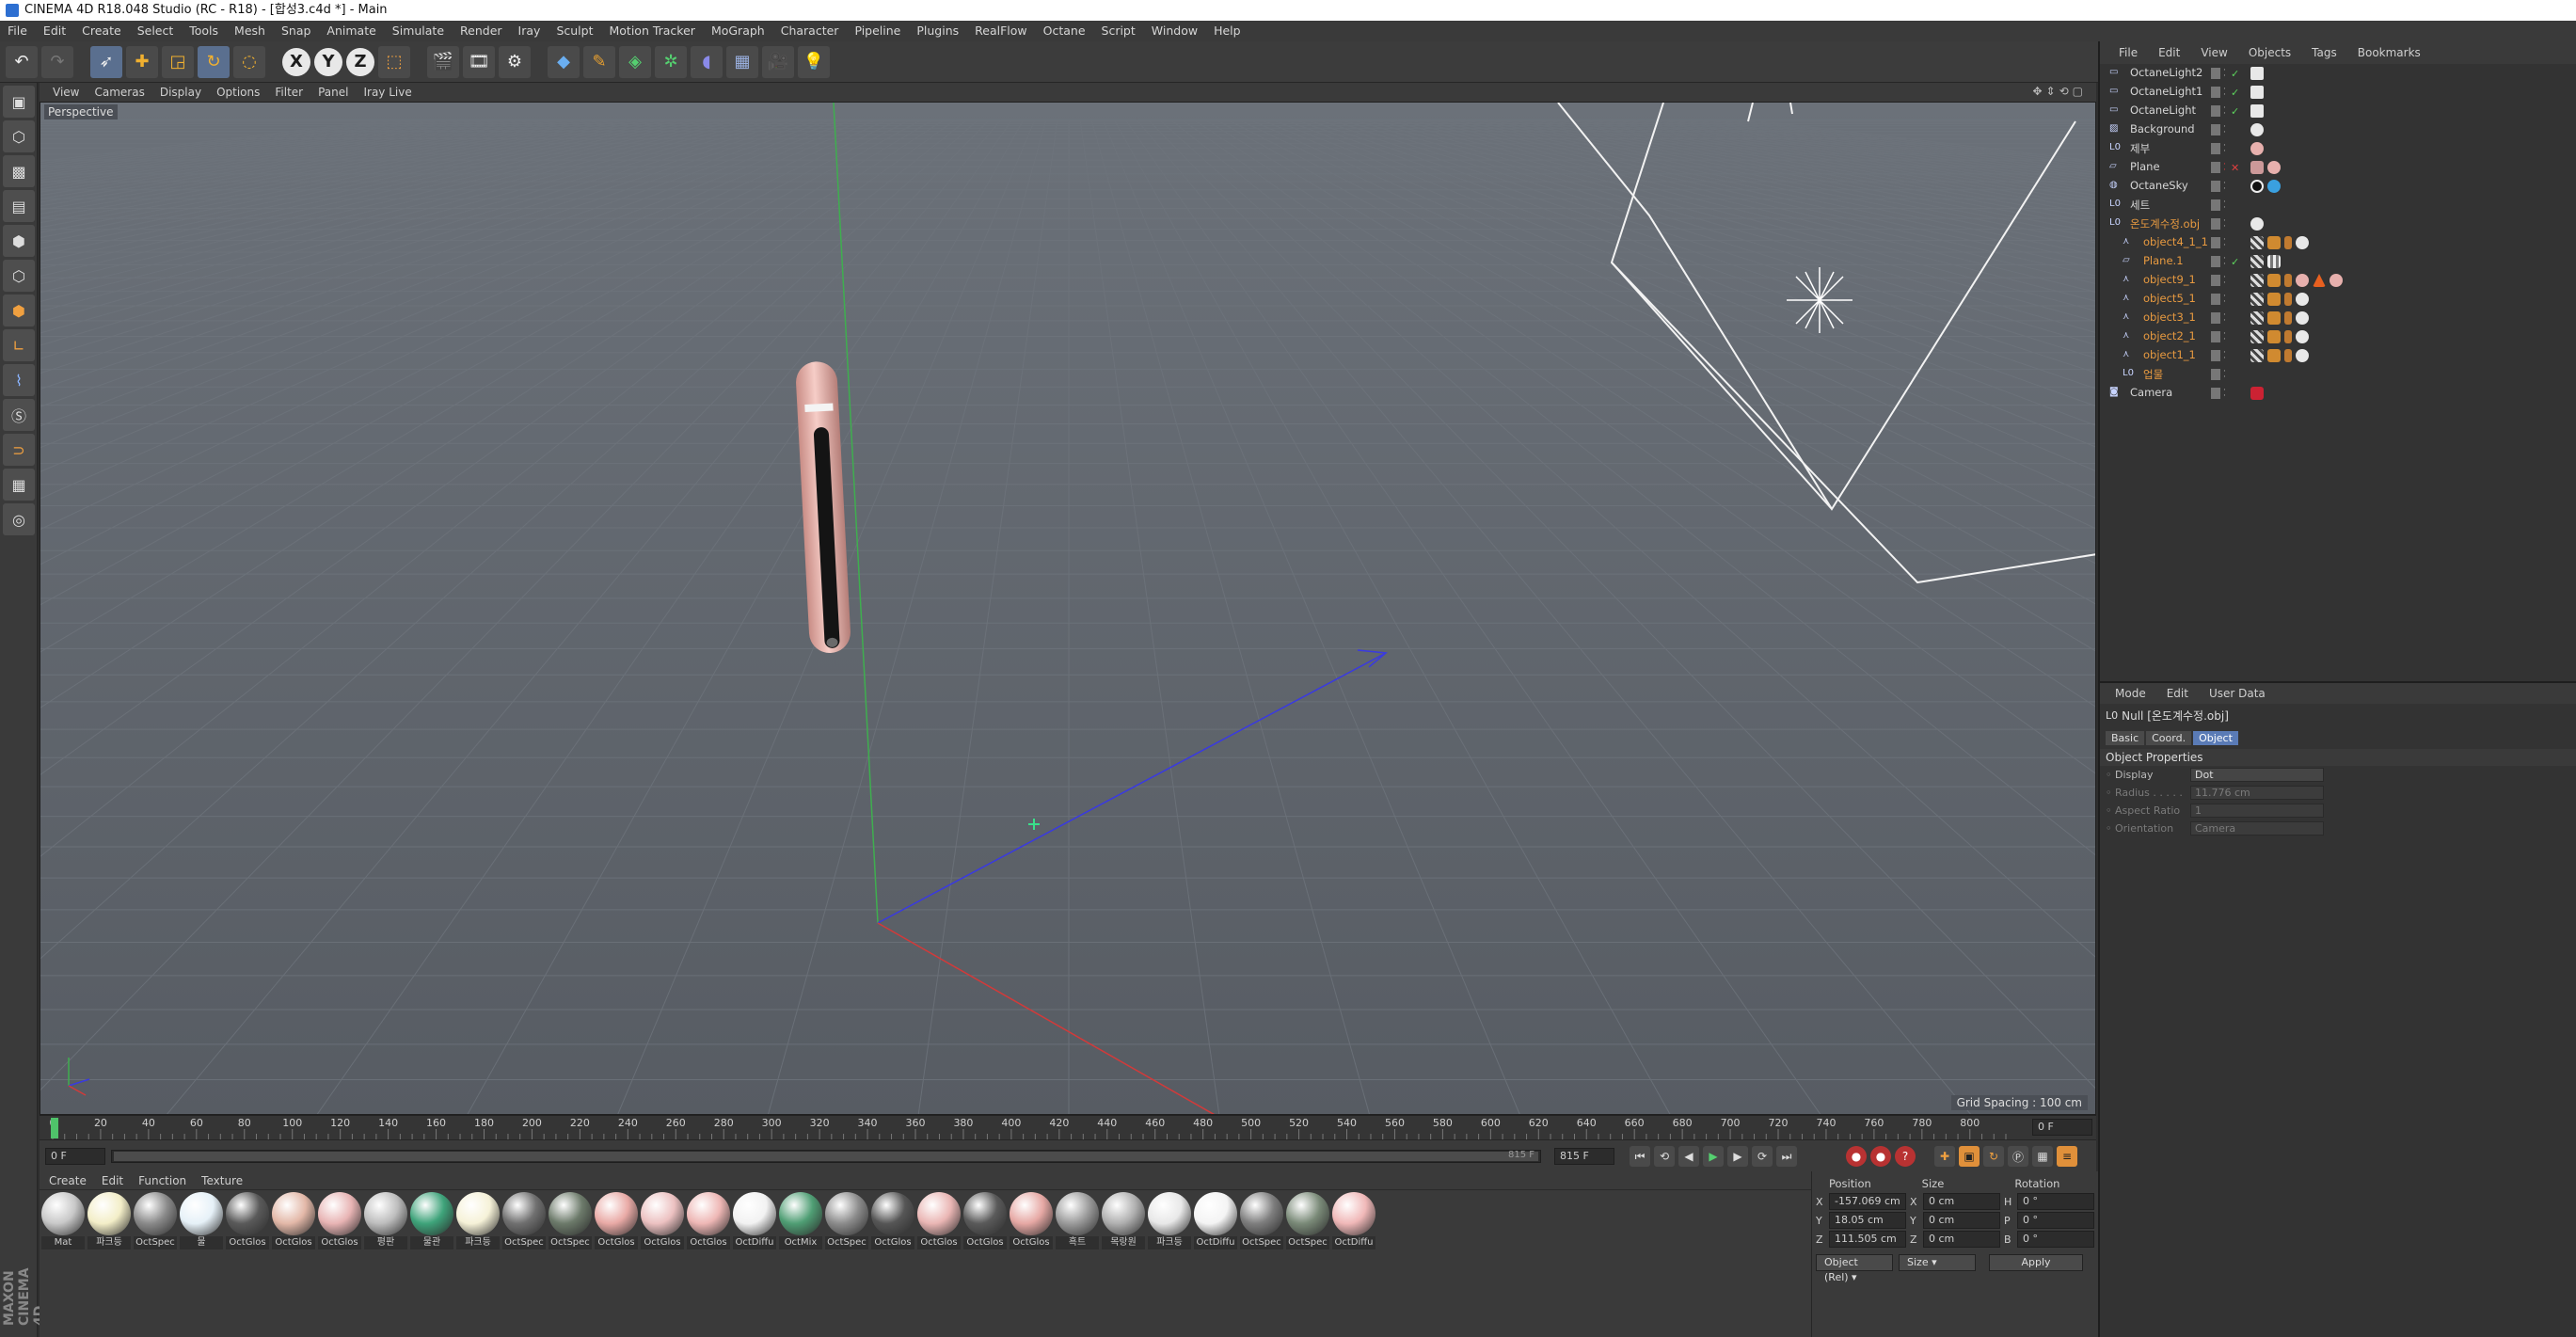 Image resolution: width=2576 pixels, height=1337 pixels. Describe the element at coordinates (19, 171) in the screenshot. I see `texture-mode-icon: ▩` at that location.